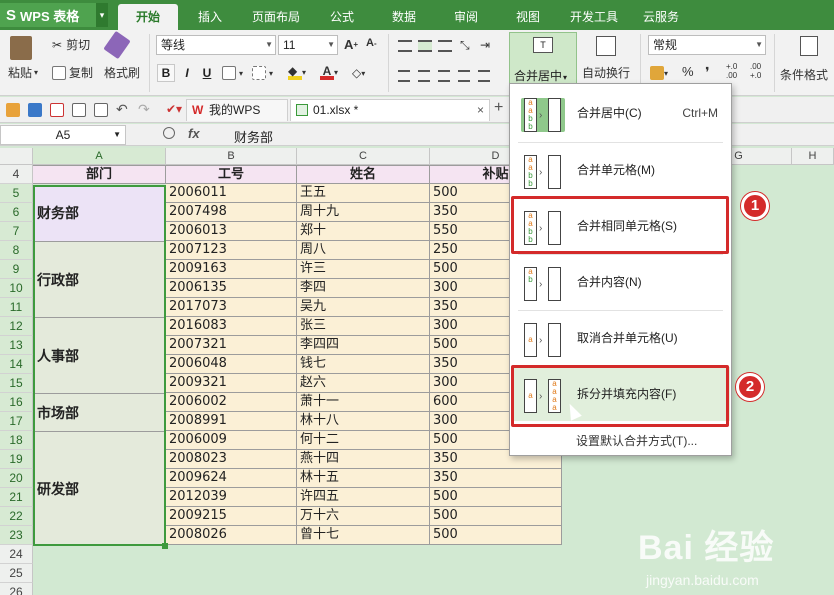 Image resolution: width=834 pixels, height=595 pixels. What do you see at coordinates (390, 110) in the screenshot?
I see `doc-tab-file: 01.xlsx * ×` at bounding box center [390, 110].